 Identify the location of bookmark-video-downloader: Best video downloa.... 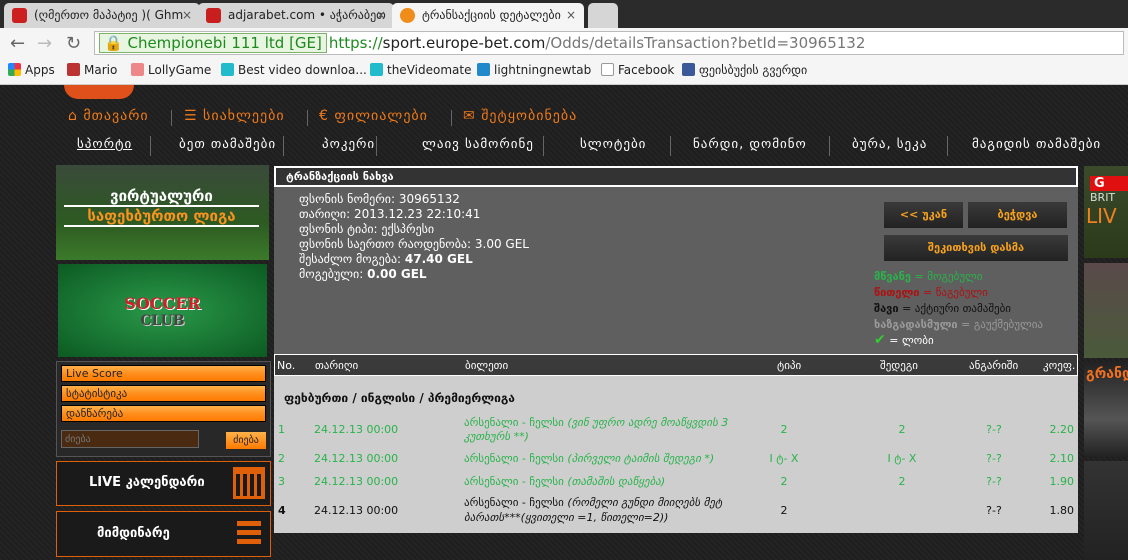
(294, 70).